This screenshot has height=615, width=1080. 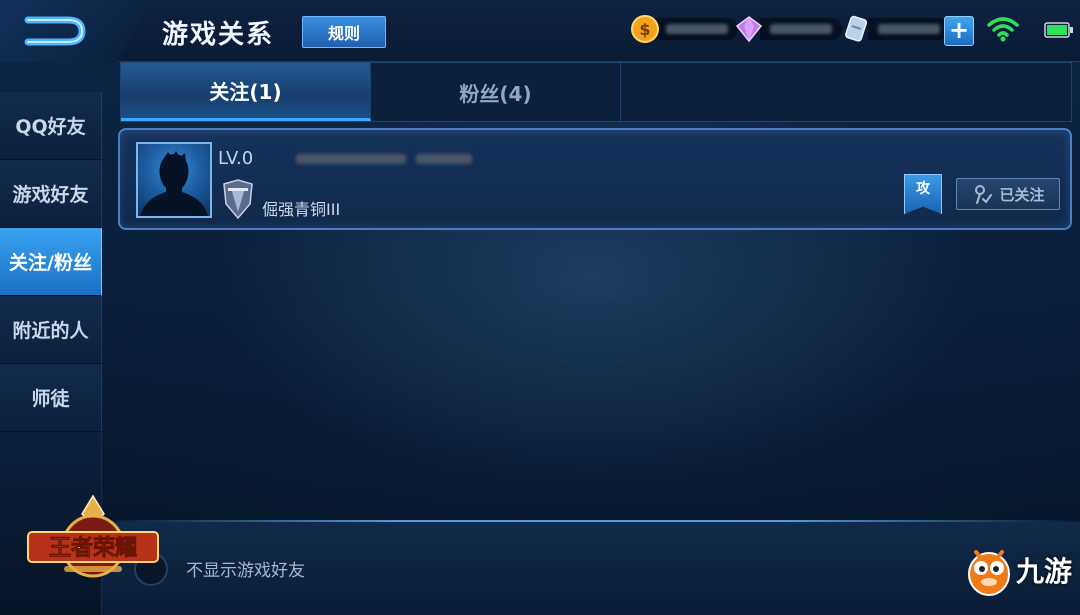 What do you see at coordinates (591, 521) in the screenshot?
I see `footer-divider` at bounding box center [591, 521].